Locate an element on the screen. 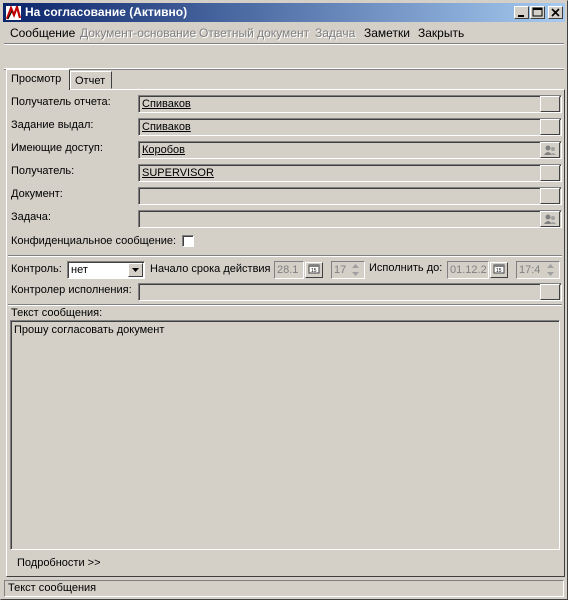 This screenshot has height=600, width=568. menu-item-close: Закрыть is located at coordinates (441, 33).